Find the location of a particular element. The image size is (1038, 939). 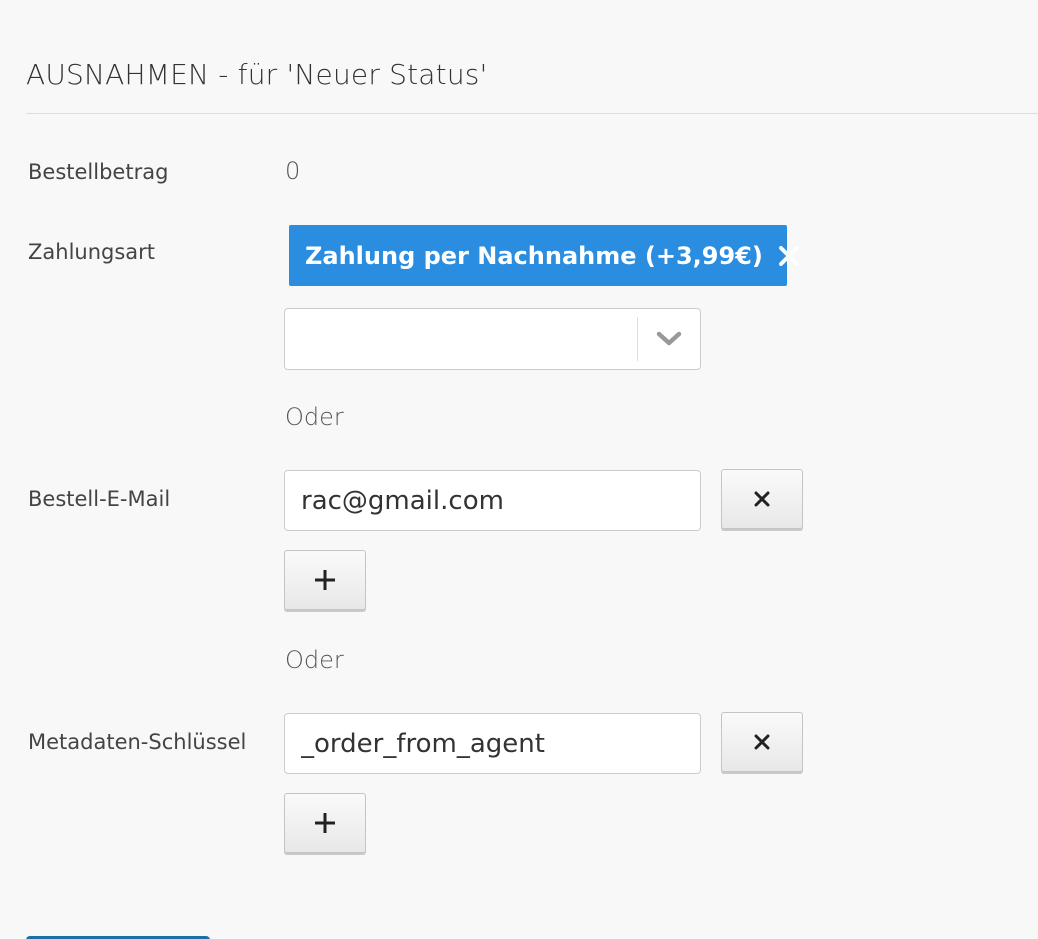

chevron-down-icon is located at coordinates (669, 338).